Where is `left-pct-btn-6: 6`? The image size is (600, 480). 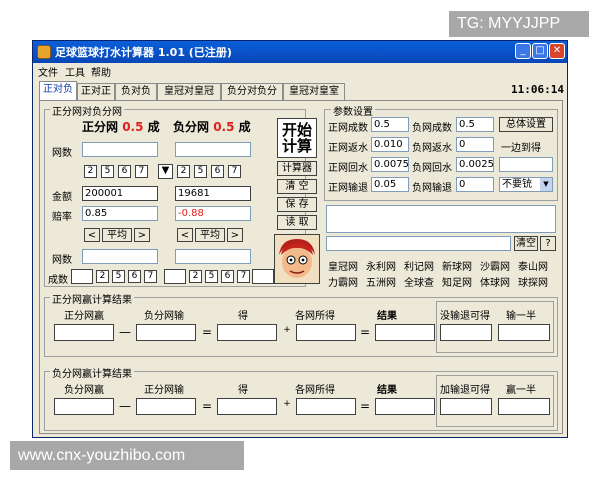 left-pct-btn-6: 6 is located at coordinates (134, 276).